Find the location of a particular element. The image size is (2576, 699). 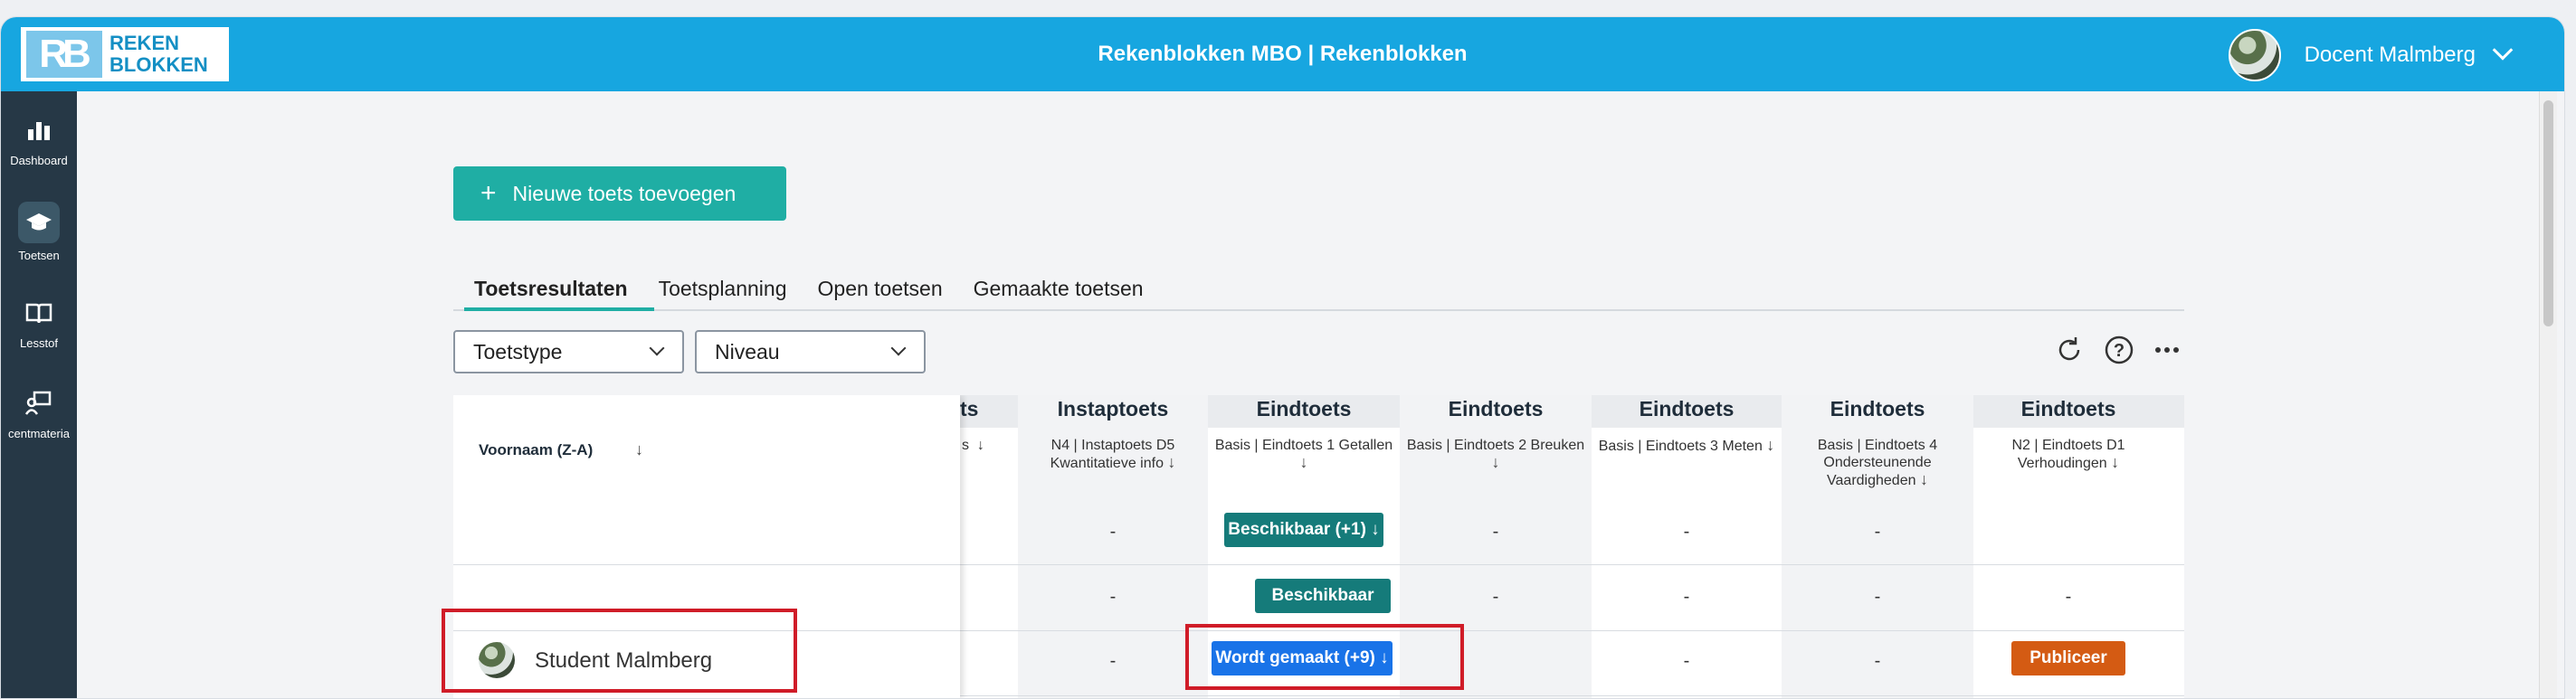

sidebar: Dashboard Toetsen Lesstof centmateria is located at coordinates (39, 394).